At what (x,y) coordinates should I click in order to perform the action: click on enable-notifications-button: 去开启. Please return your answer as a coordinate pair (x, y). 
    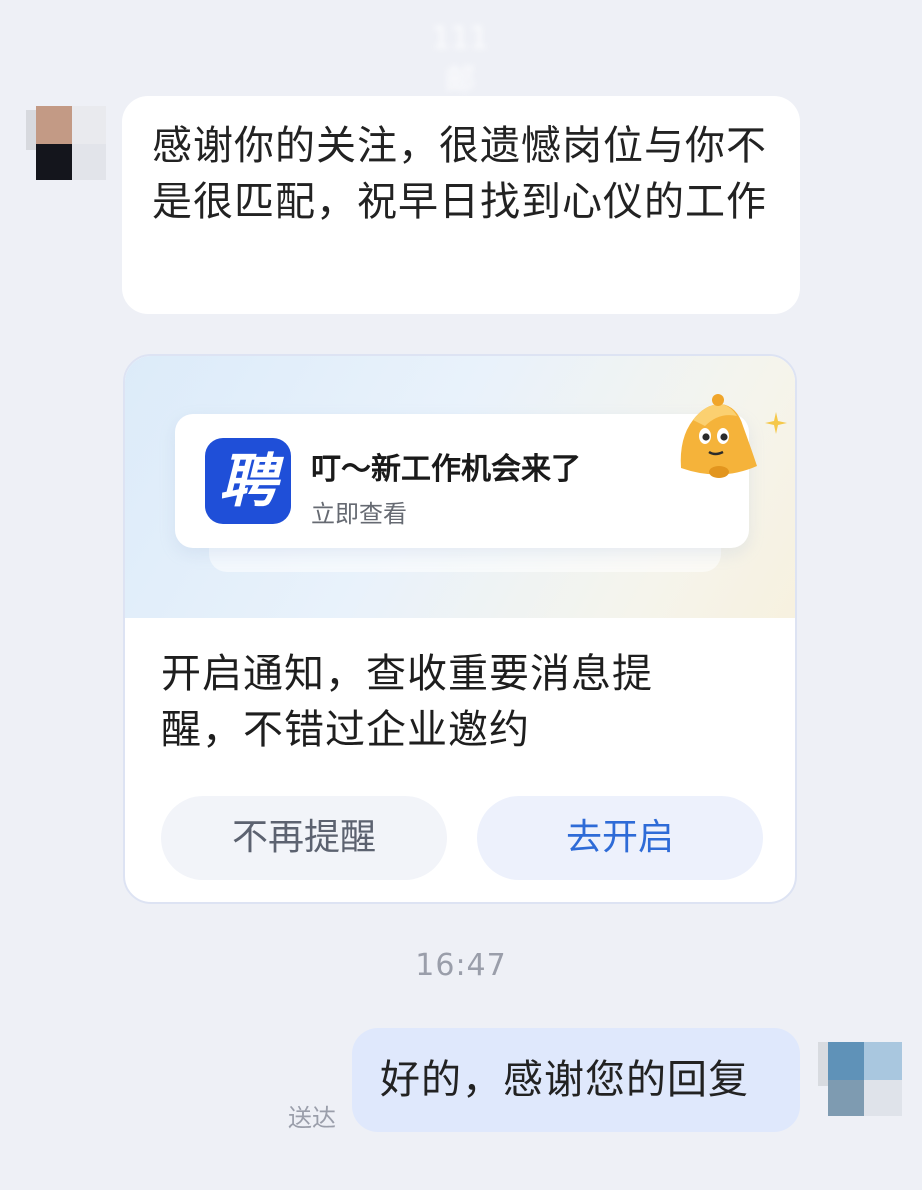
    Looking at the image, I should click on (620, 838).